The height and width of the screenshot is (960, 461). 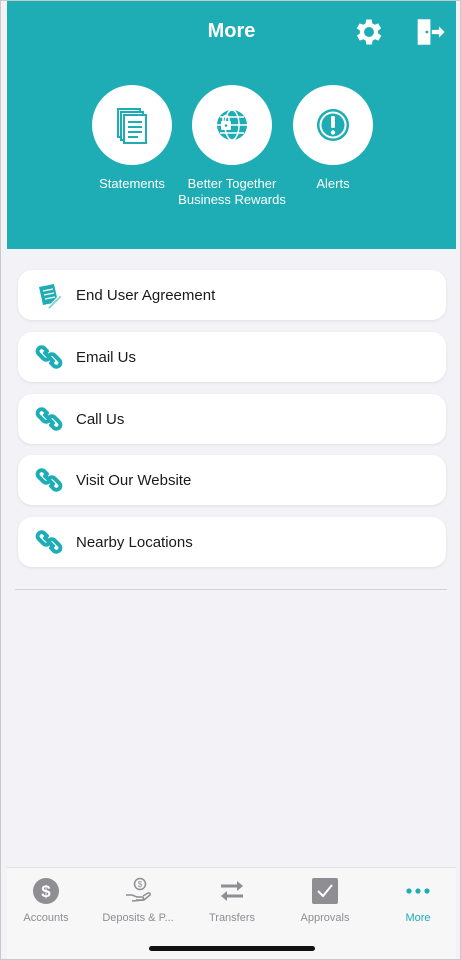 What do you see at coordinates (232, 948) in the screenshot?
I see `home-indicator` at bounding box center [232, 948].